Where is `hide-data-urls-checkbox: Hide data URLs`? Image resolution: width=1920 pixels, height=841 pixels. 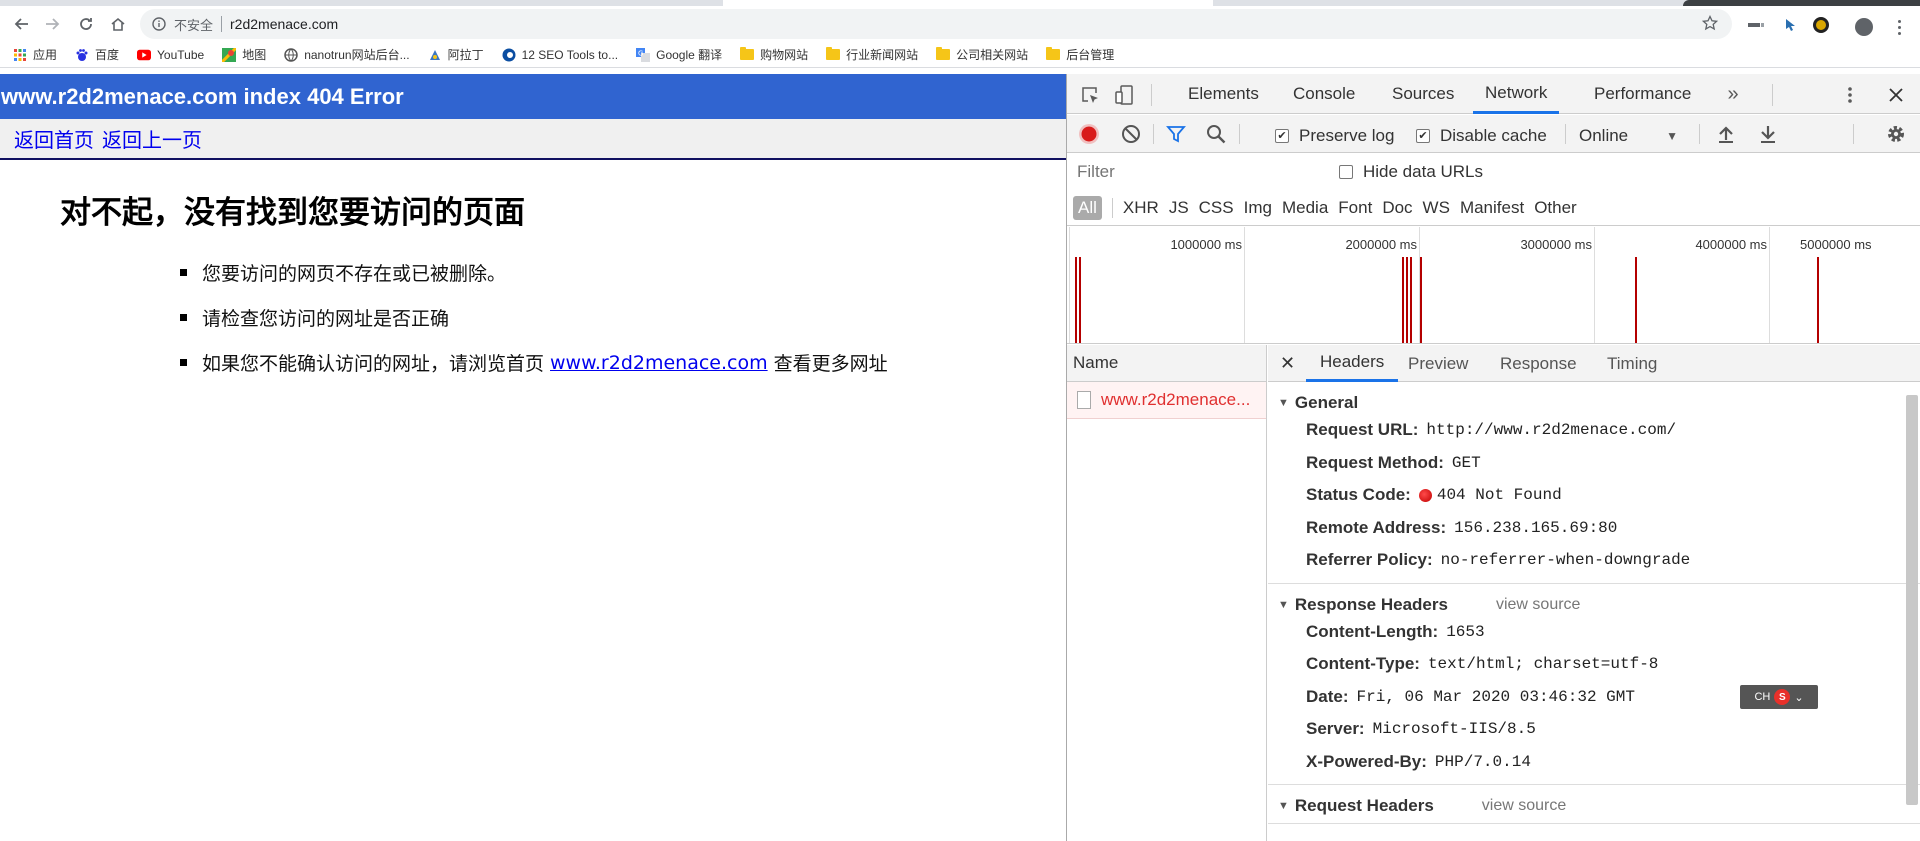 hide-data-urls-checkbox: Hide data URLs is located at coordinates (1411, 172).